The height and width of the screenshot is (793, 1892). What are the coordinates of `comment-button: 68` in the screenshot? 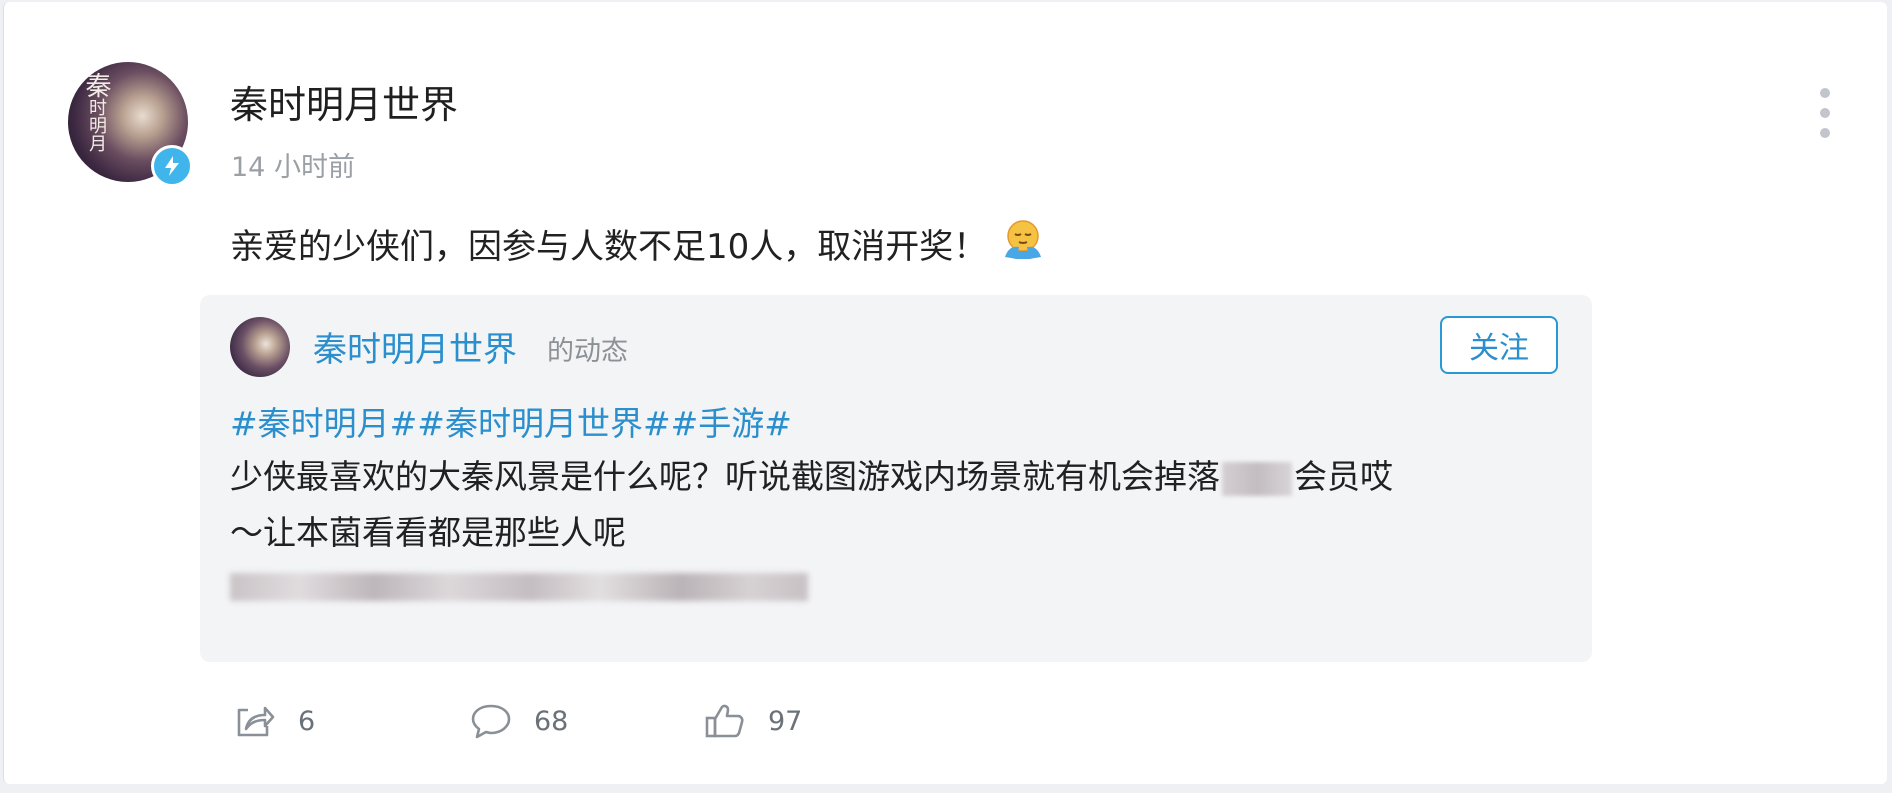 It's located at (519, 721).